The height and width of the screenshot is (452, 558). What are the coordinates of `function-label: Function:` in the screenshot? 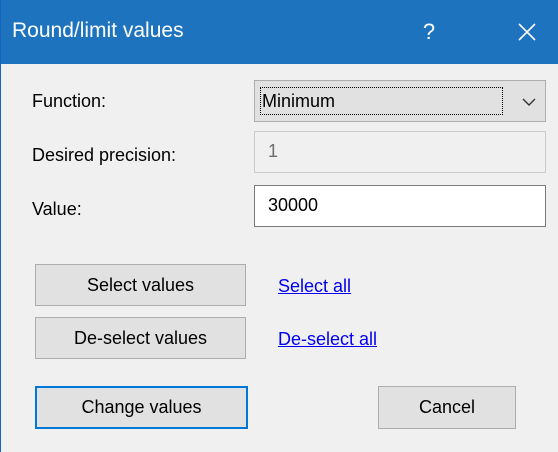 It's located at (69, 101).